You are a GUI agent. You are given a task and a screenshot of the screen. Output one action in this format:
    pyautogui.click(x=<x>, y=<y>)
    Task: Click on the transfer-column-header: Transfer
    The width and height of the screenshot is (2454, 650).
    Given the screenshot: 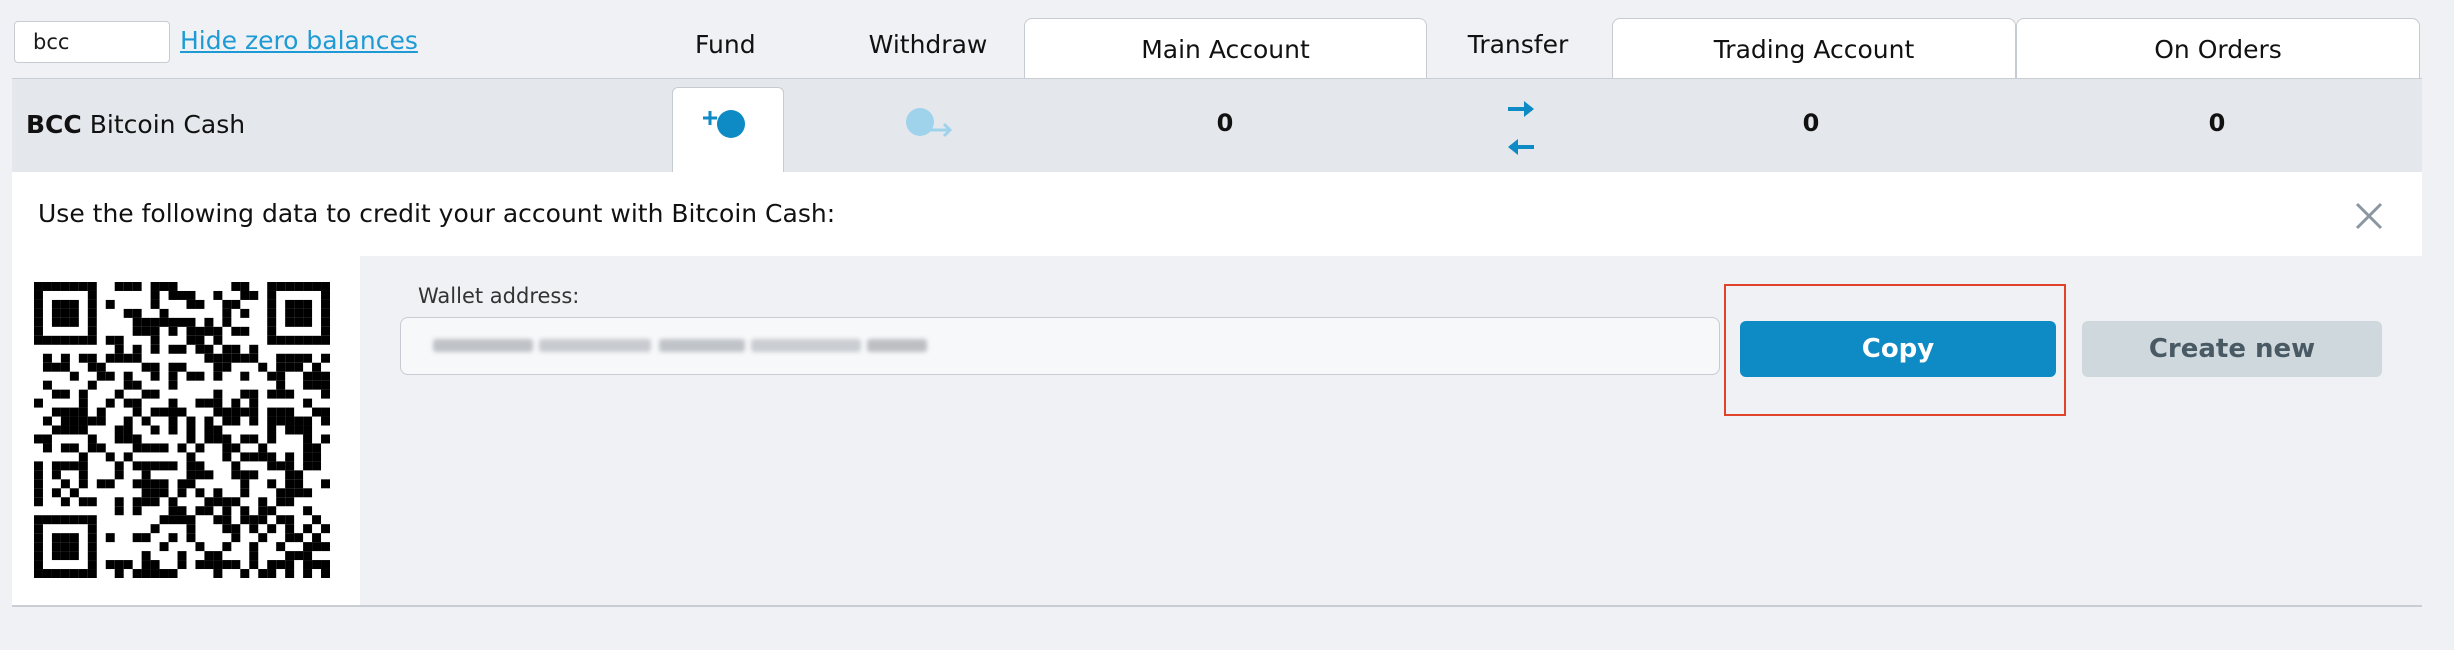 What is the action you would take?
    pyautogui.click(x=1518, y=44)
    